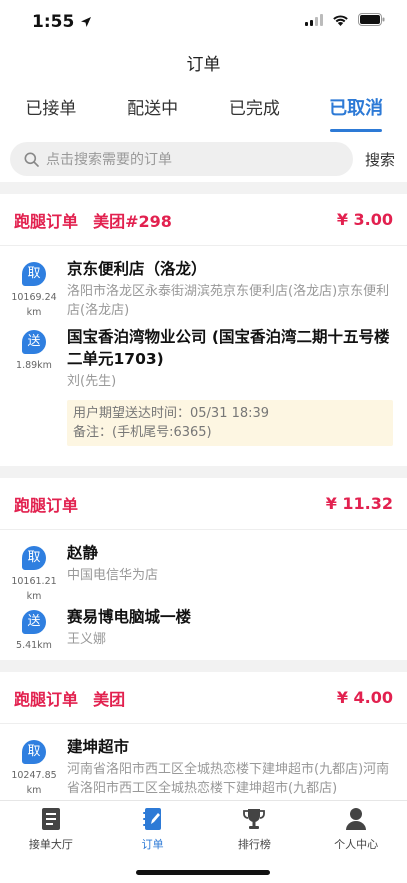  What do you see at coordinates (53, 22) in the screenshot?
I see `clock-text: 1:55` at bounding box center [53, 22].